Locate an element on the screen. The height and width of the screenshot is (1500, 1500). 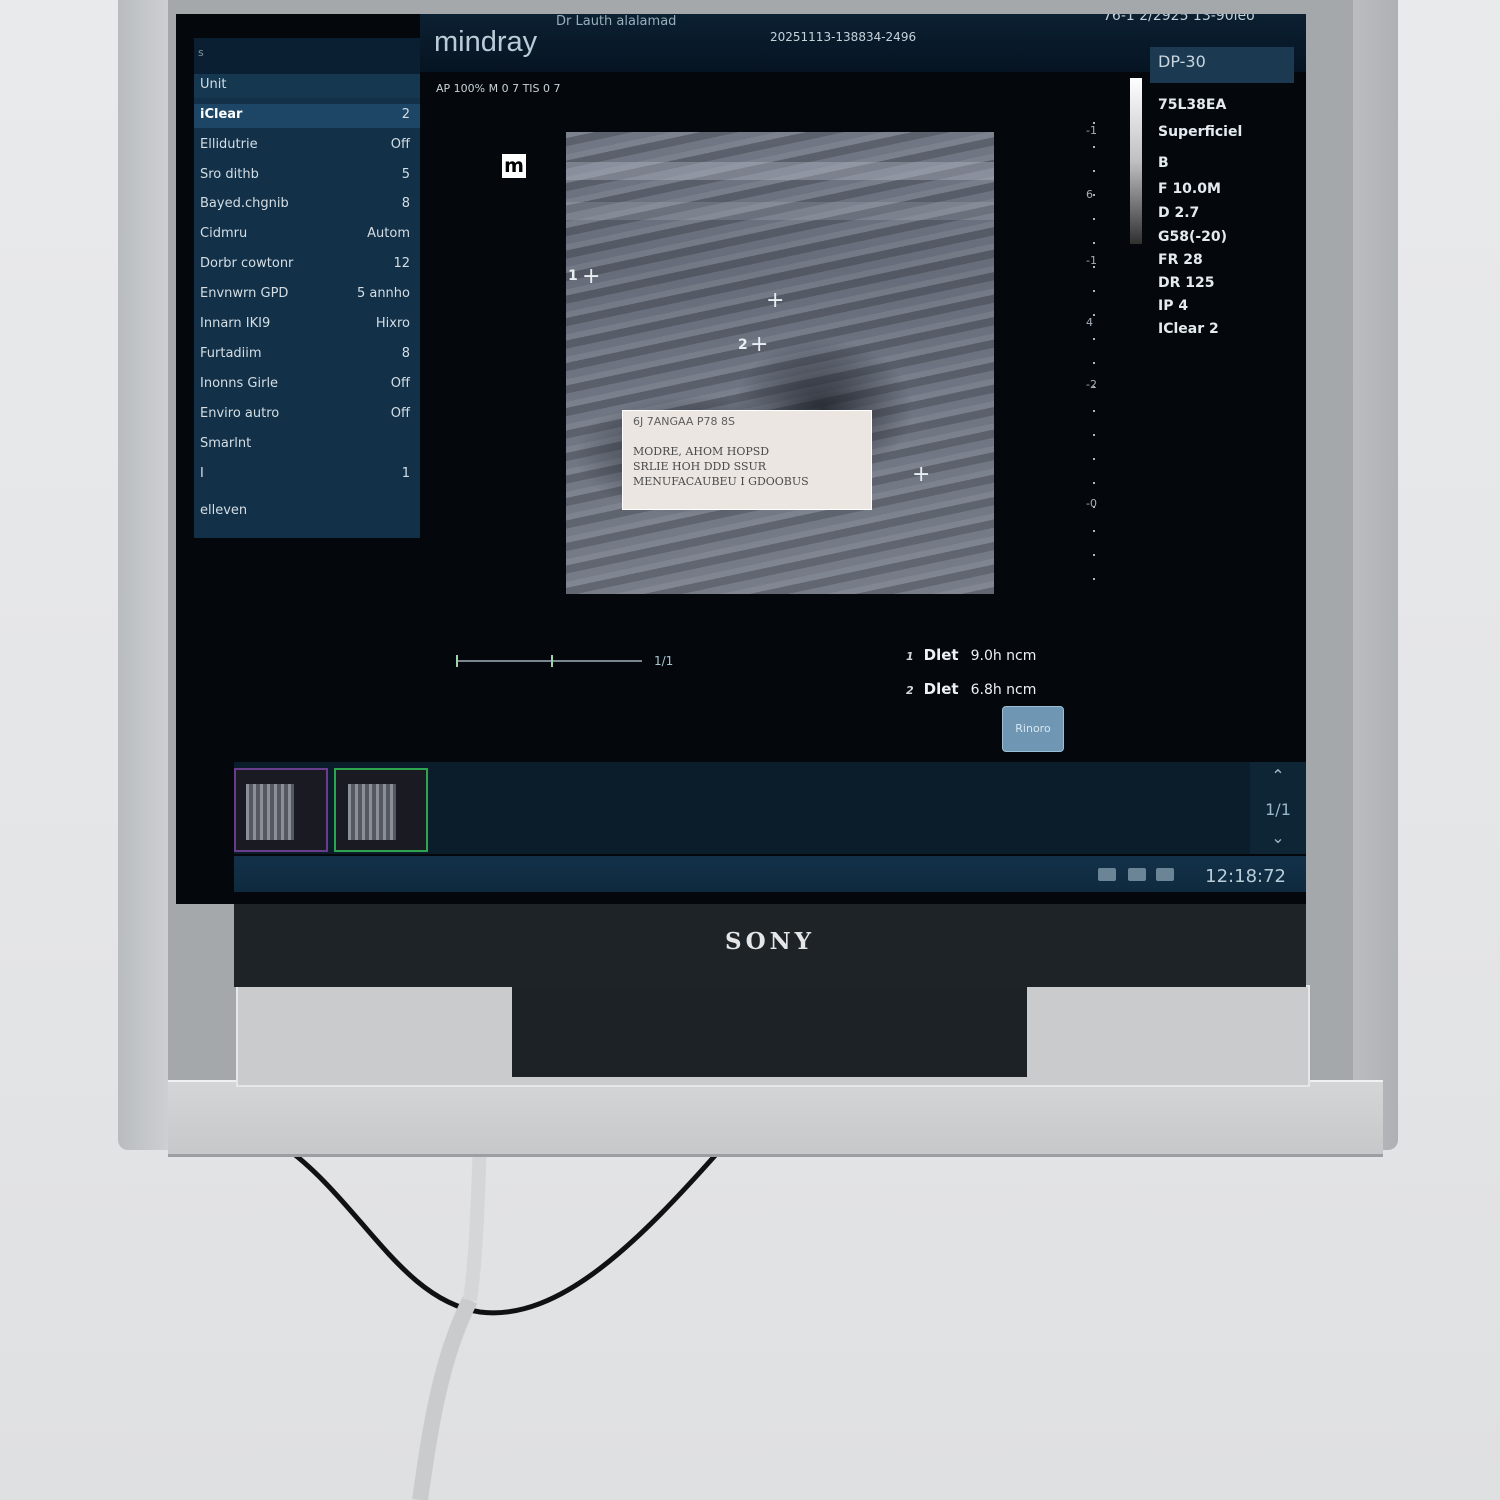
grayscale-bar is located at coordinates (1136, 161).